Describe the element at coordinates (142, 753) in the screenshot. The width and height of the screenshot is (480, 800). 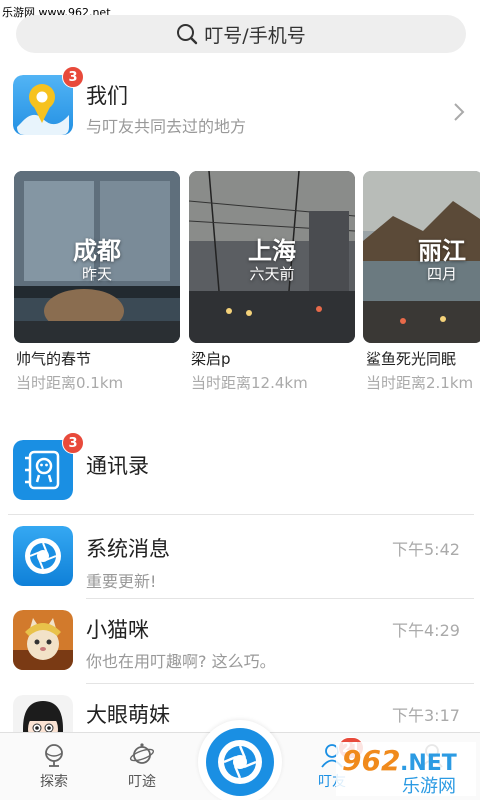
I see `planet-icon` at that location.